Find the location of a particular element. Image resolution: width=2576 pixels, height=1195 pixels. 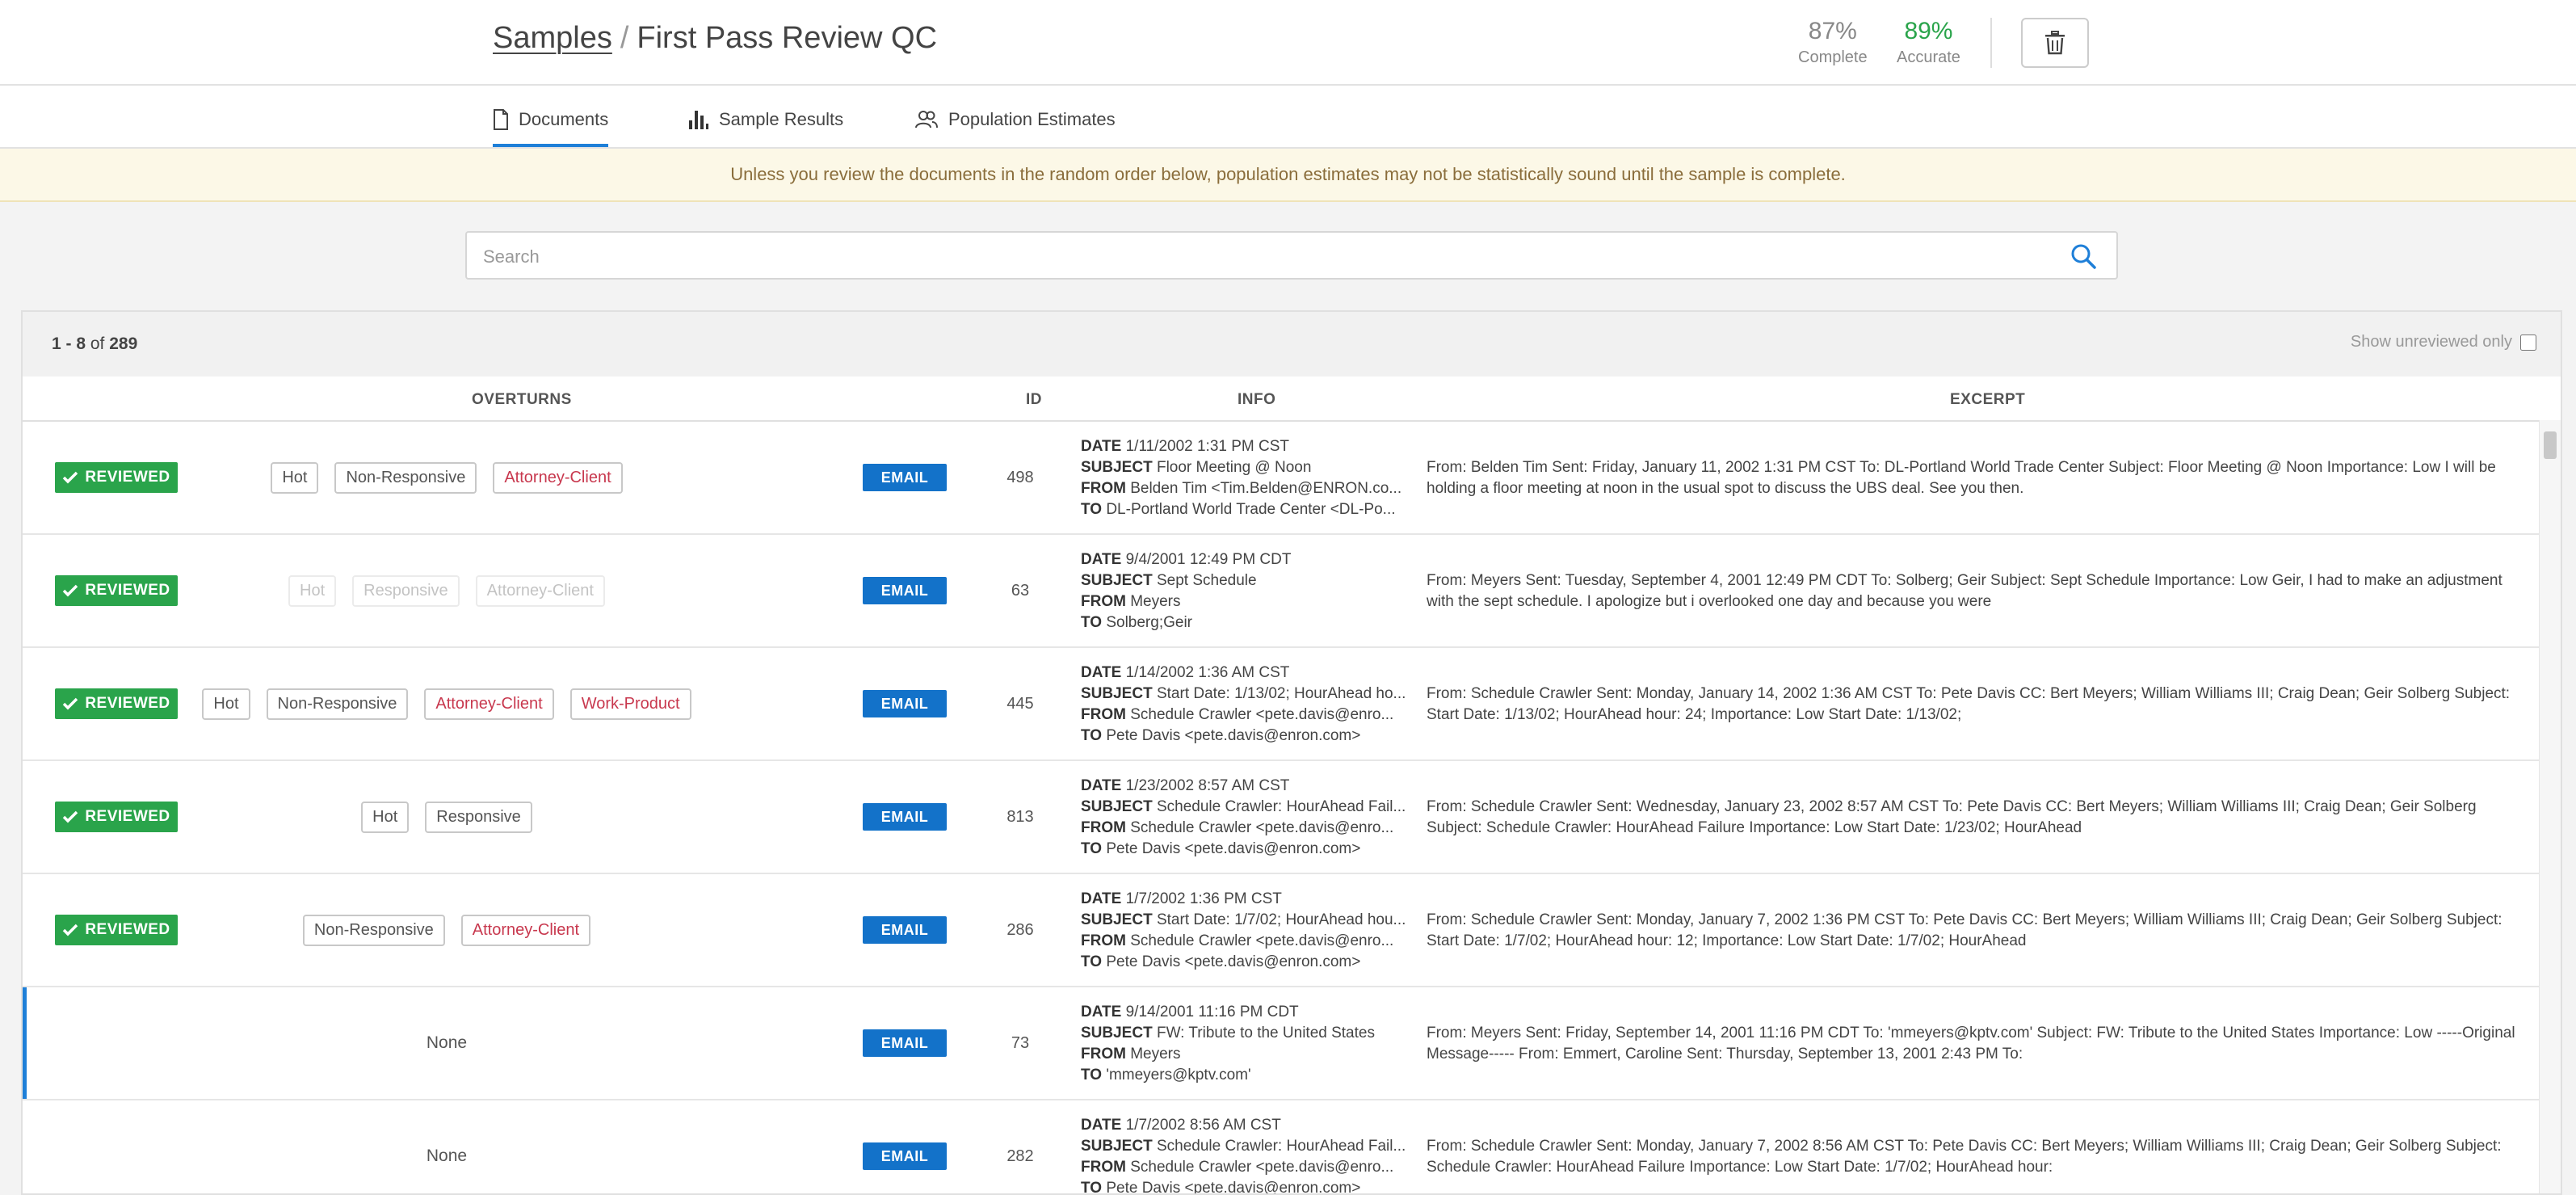

col-overturns: OVERTURNS is located at coordinates (522, 399).